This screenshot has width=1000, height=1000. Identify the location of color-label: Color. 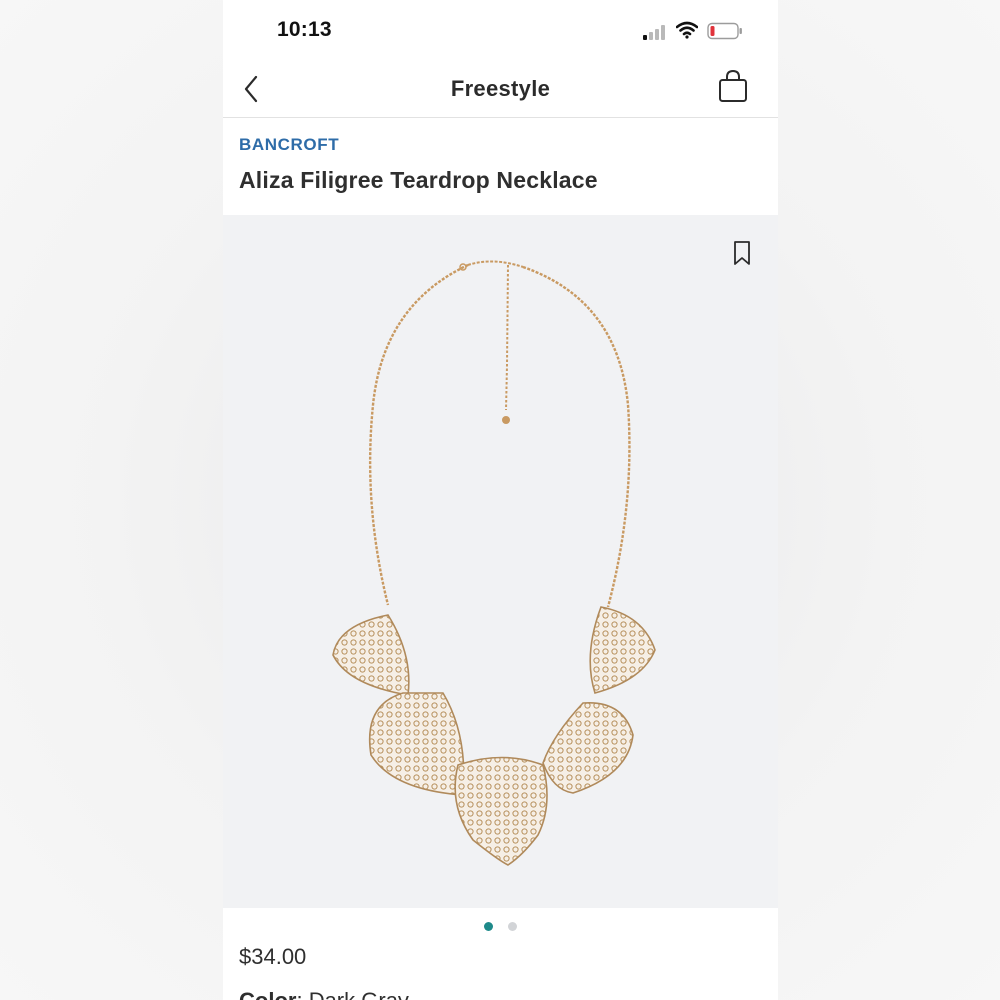
(267, 994).